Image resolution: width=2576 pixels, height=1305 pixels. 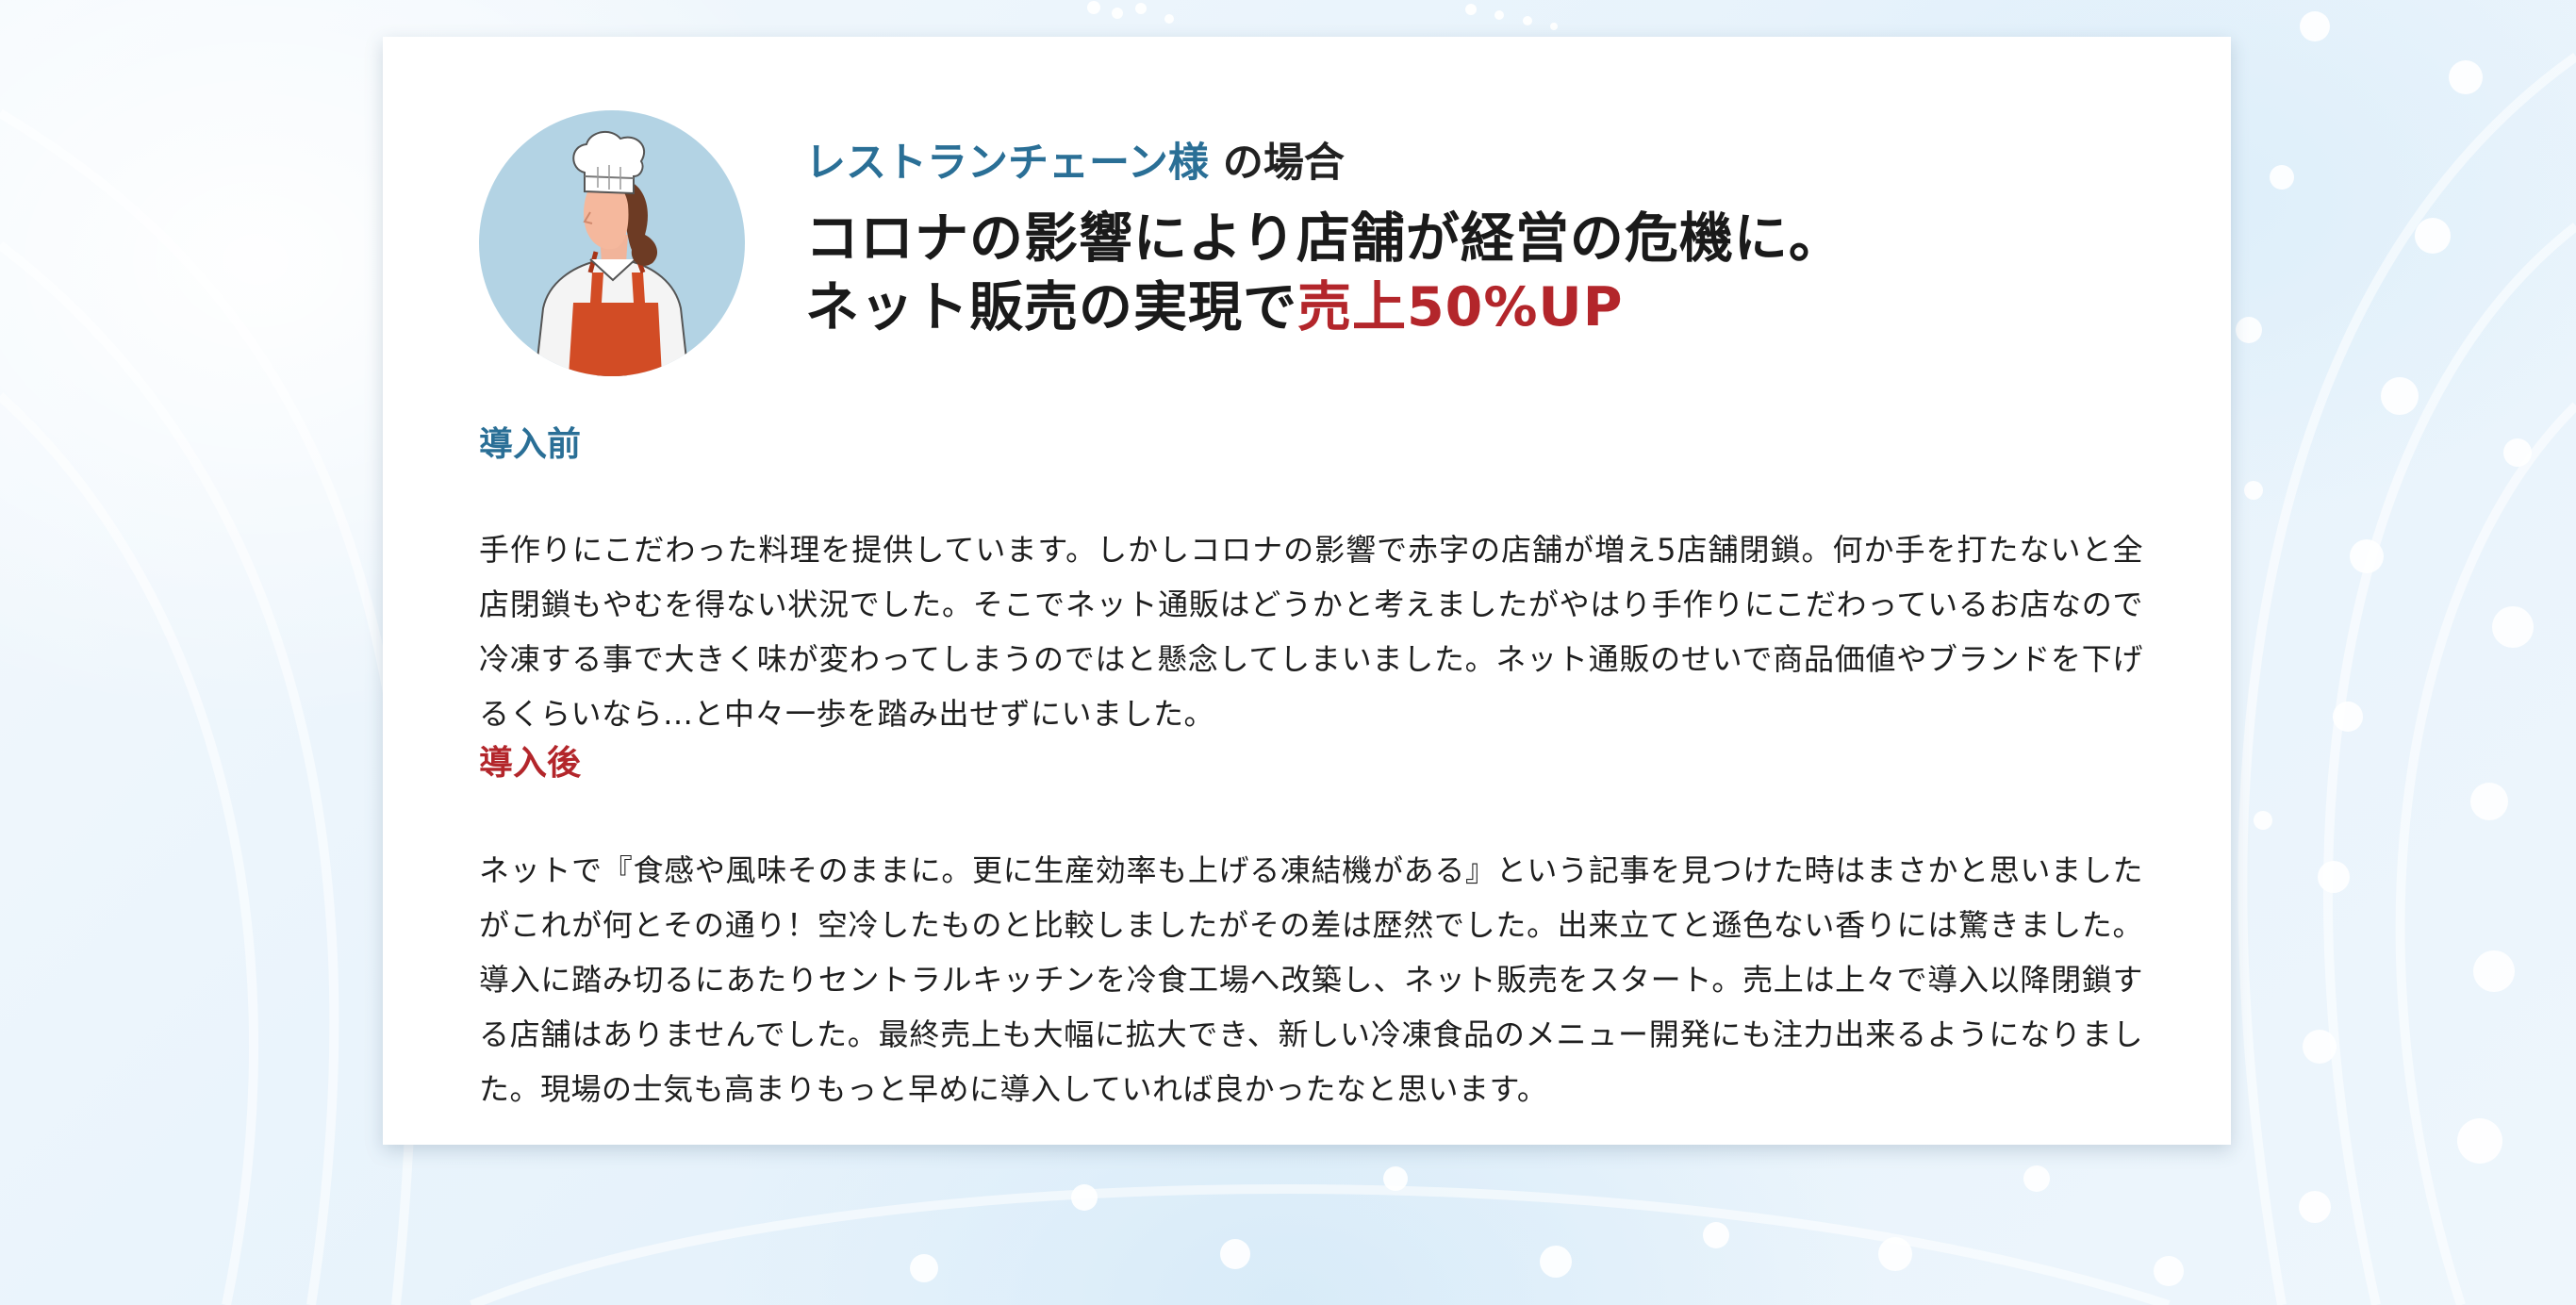 What do you see at coordinates (1007, 164) in the screenshot?
I see `company-name: レストランチェーン様` at bounding box center [1007, 164].